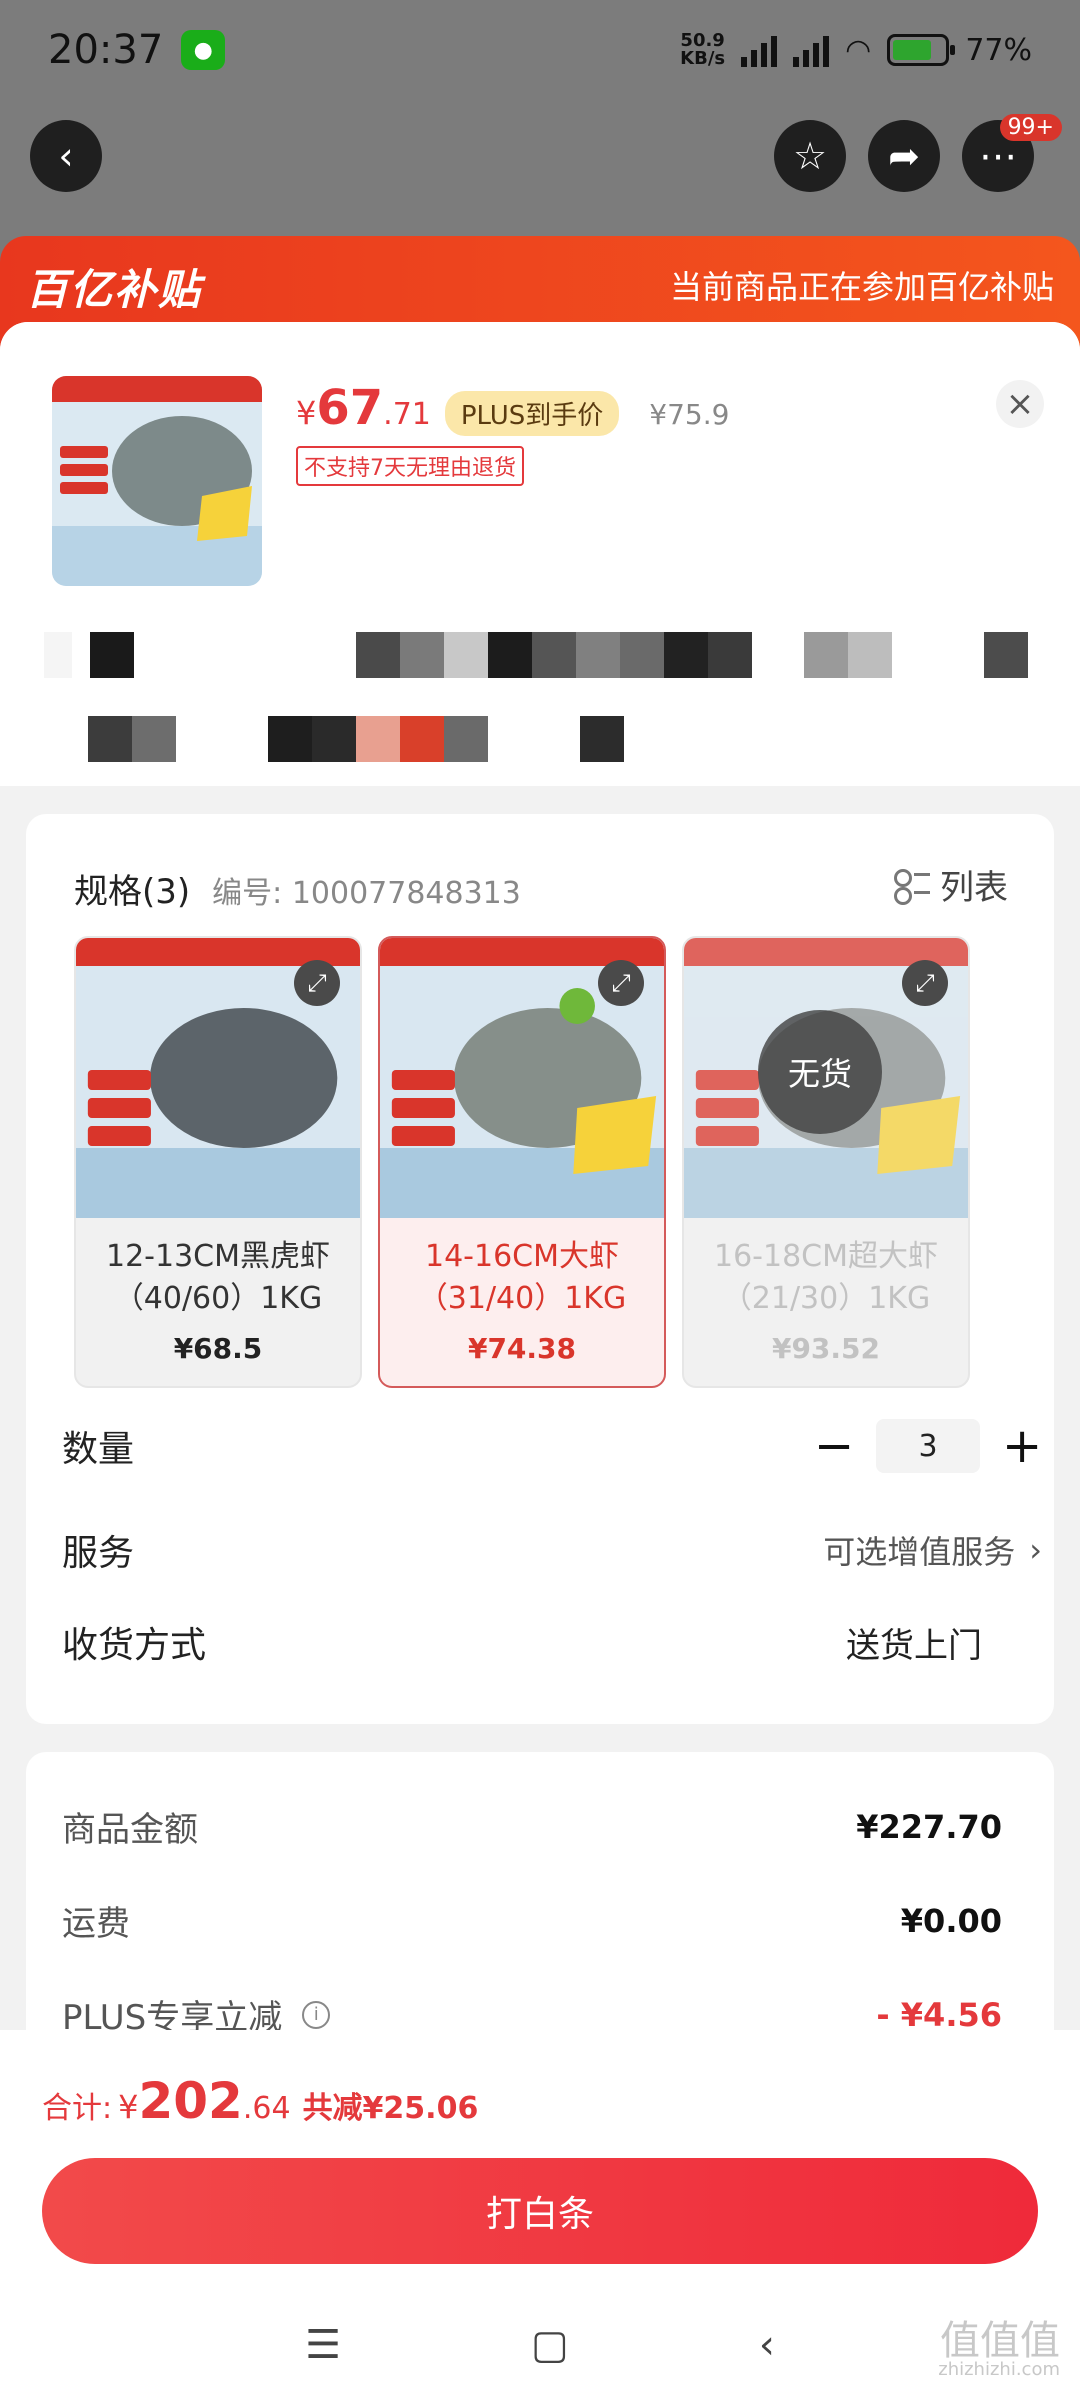 This screenshot has width=1080, height=2400. I want to click on quantity-input: 3, so click(928, 1446).